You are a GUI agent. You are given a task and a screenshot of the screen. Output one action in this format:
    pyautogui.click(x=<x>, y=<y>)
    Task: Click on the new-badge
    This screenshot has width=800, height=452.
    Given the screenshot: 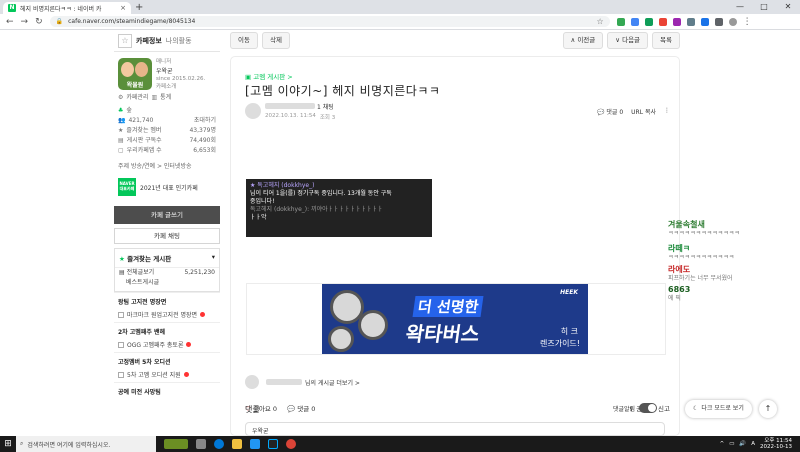 What is the action you would take?
    pyautogui.click(x=186, y=374)
    